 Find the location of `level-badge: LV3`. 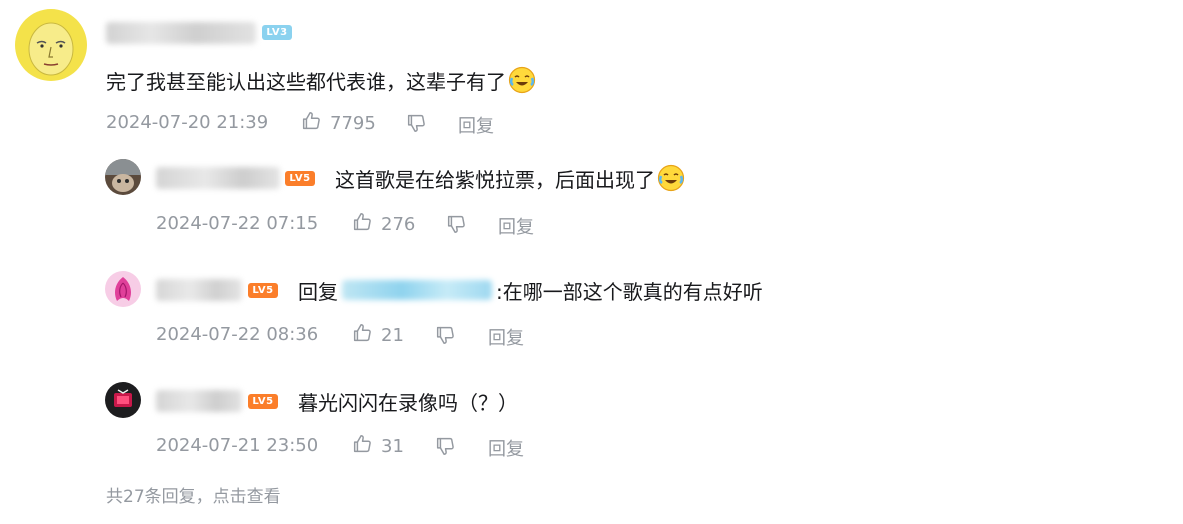

level-badge: LV3 is located at coordinates (277, 32).